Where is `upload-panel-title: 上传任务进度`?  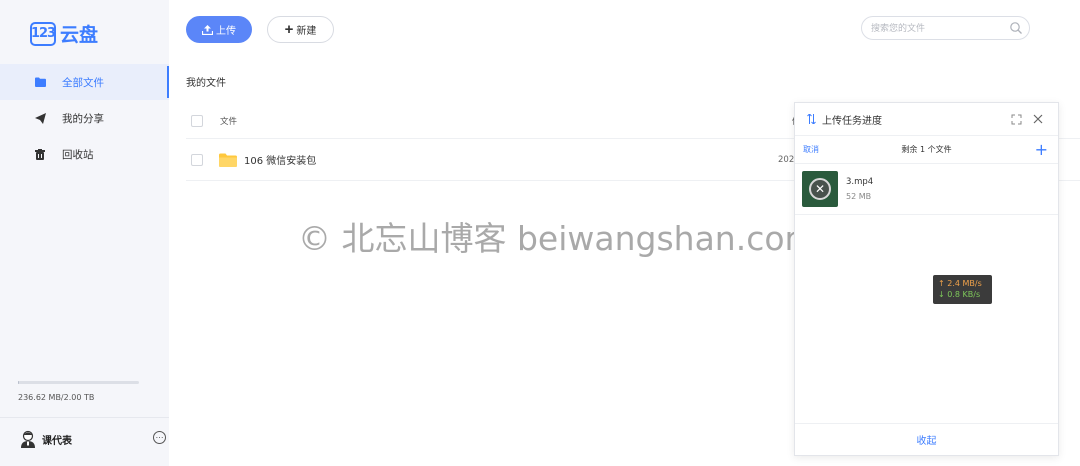 upload-panel-title: 上传任务进度 is located at coordinates (852, 121).